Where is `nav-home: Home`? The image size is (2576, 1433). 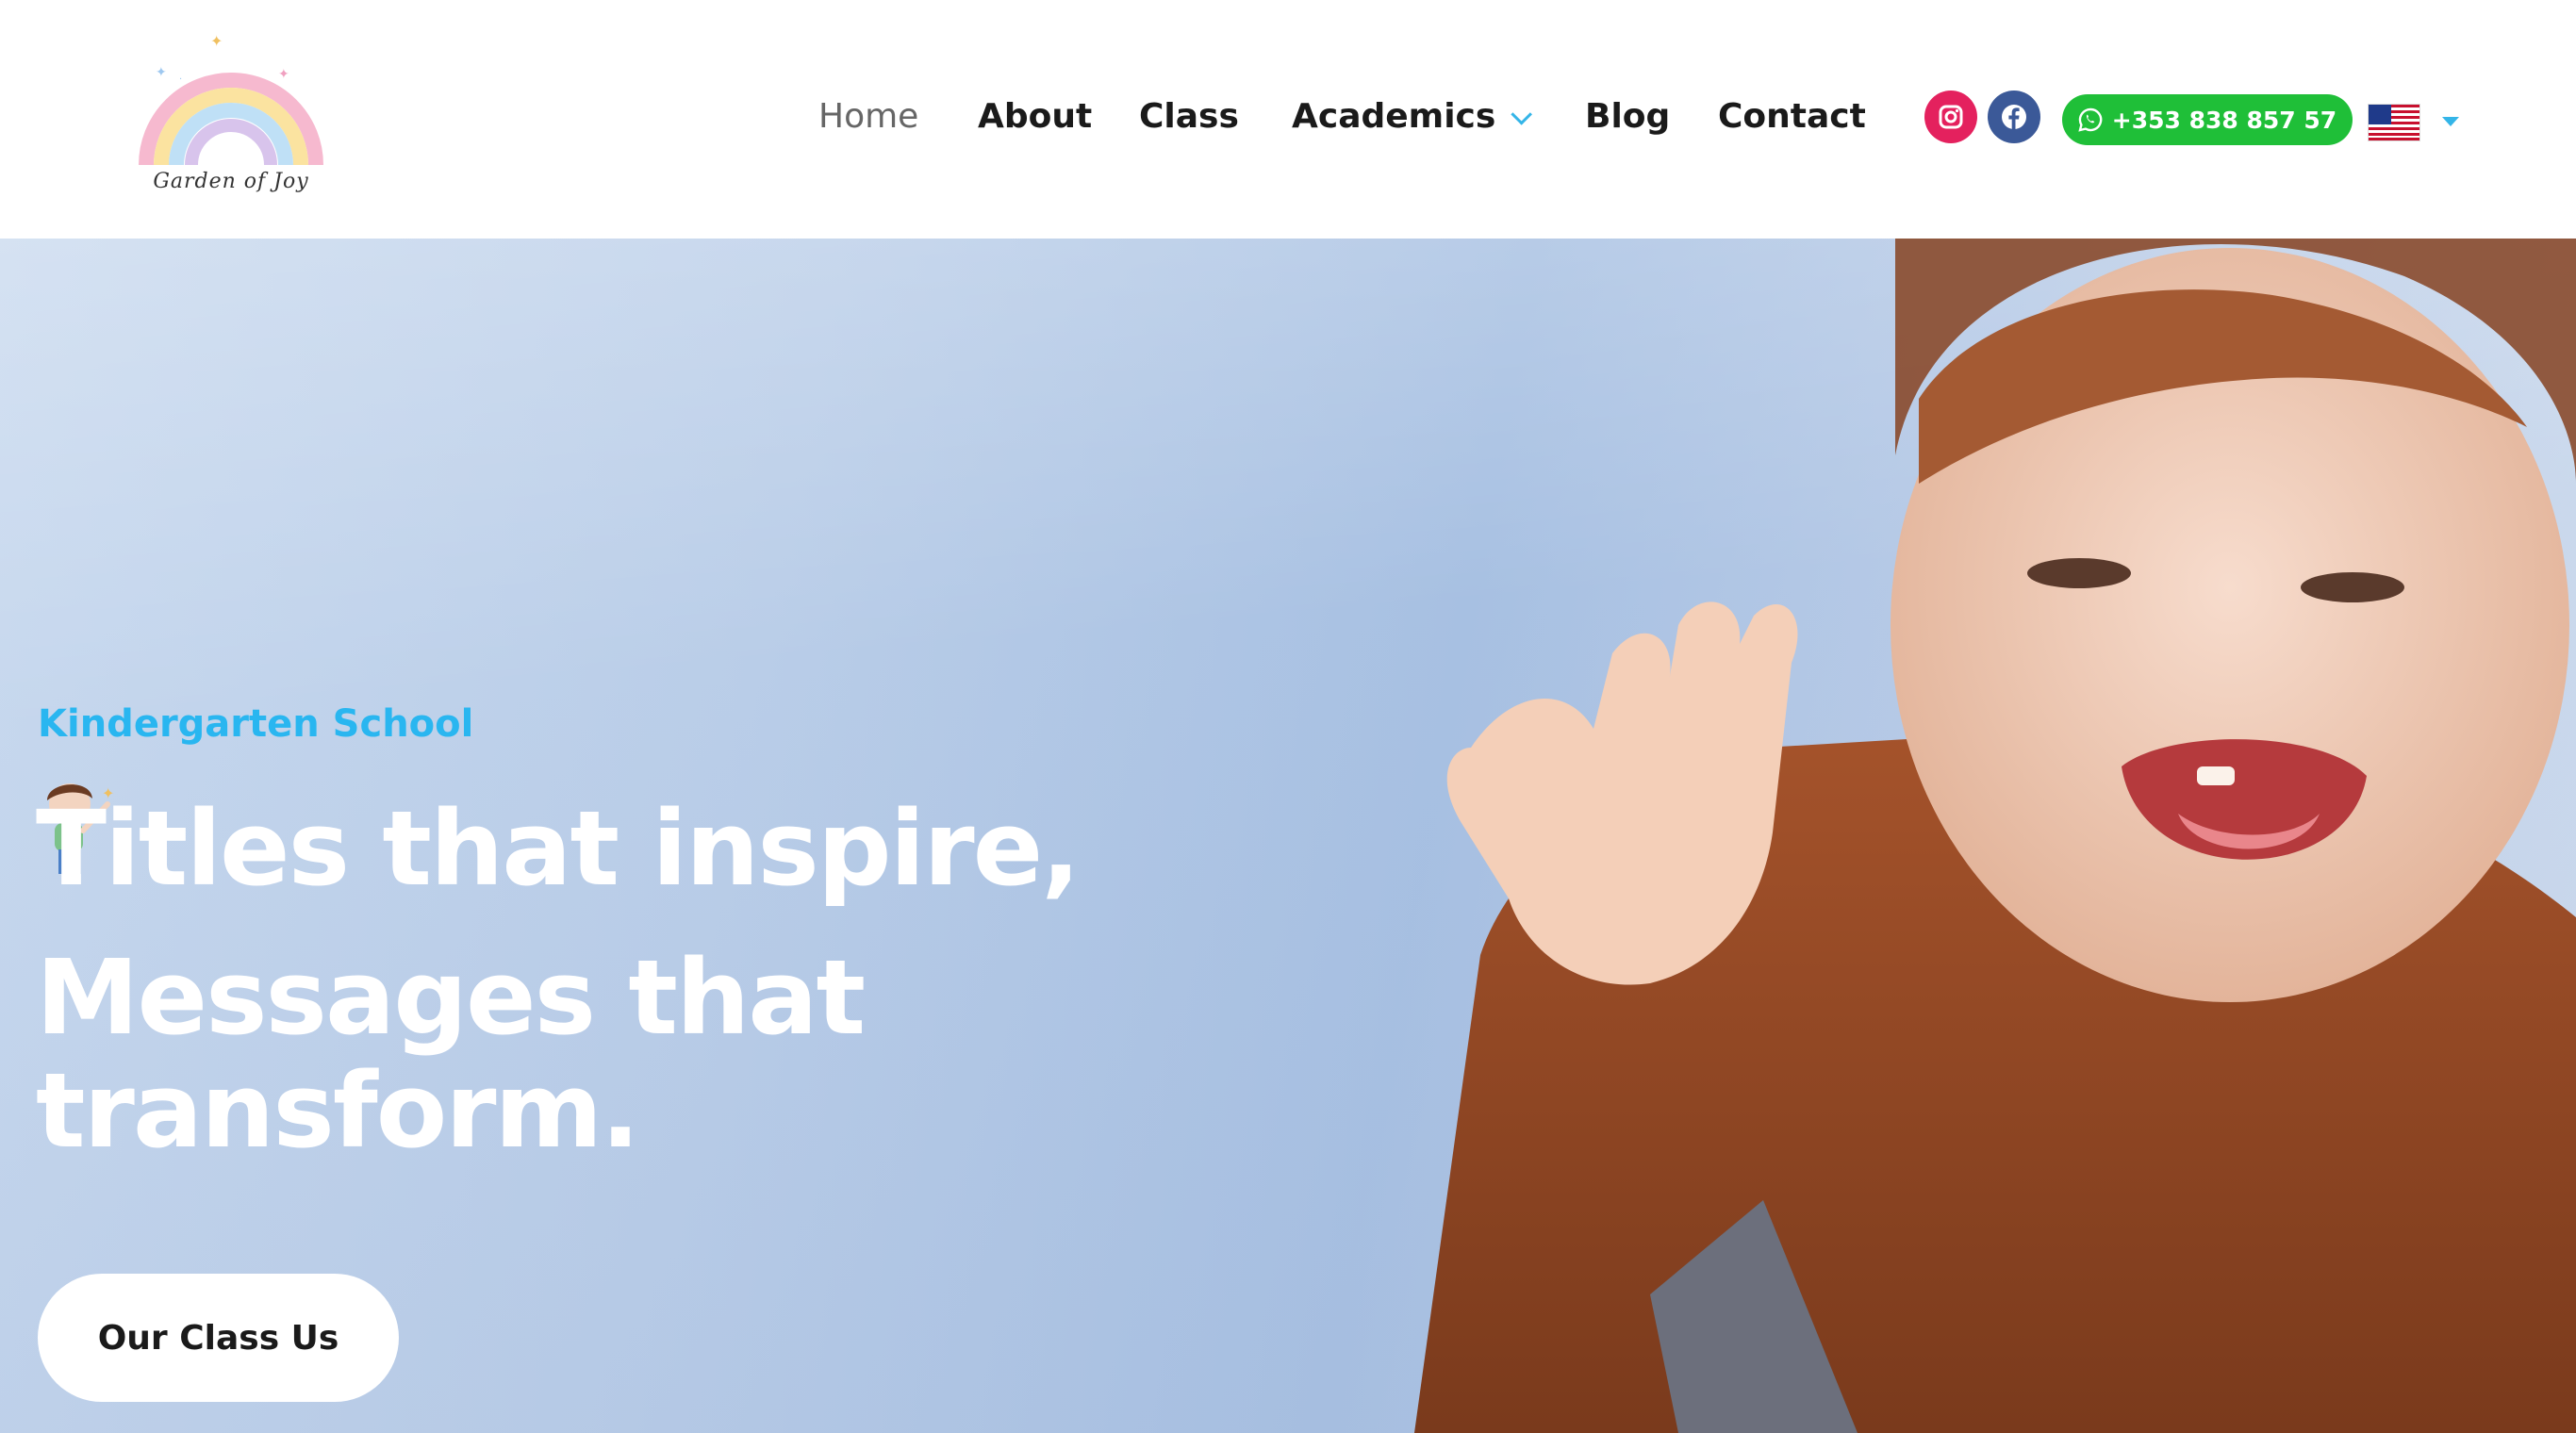
nav-home: Home is located at coordinates (868, 116).